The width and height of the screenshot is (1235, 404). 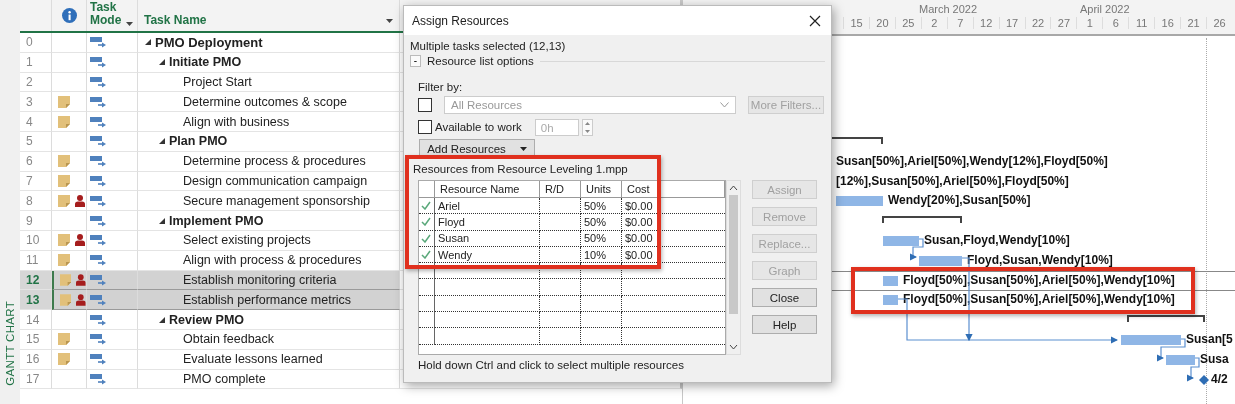 What do you see at coordinates (733, 347) in the screenshot?
I see `scroll-down-icon` at bounding box center [733, 347].